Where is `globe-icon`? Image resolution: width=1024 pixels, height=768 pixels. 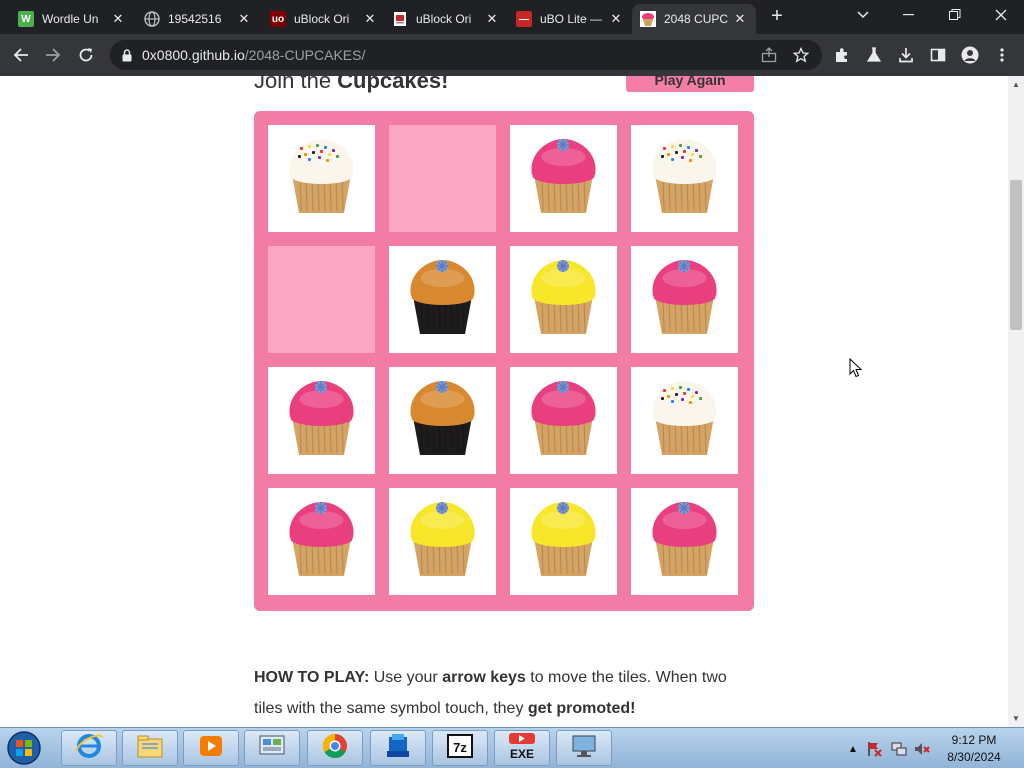
globe-icon is located at coordinates (152, 19).